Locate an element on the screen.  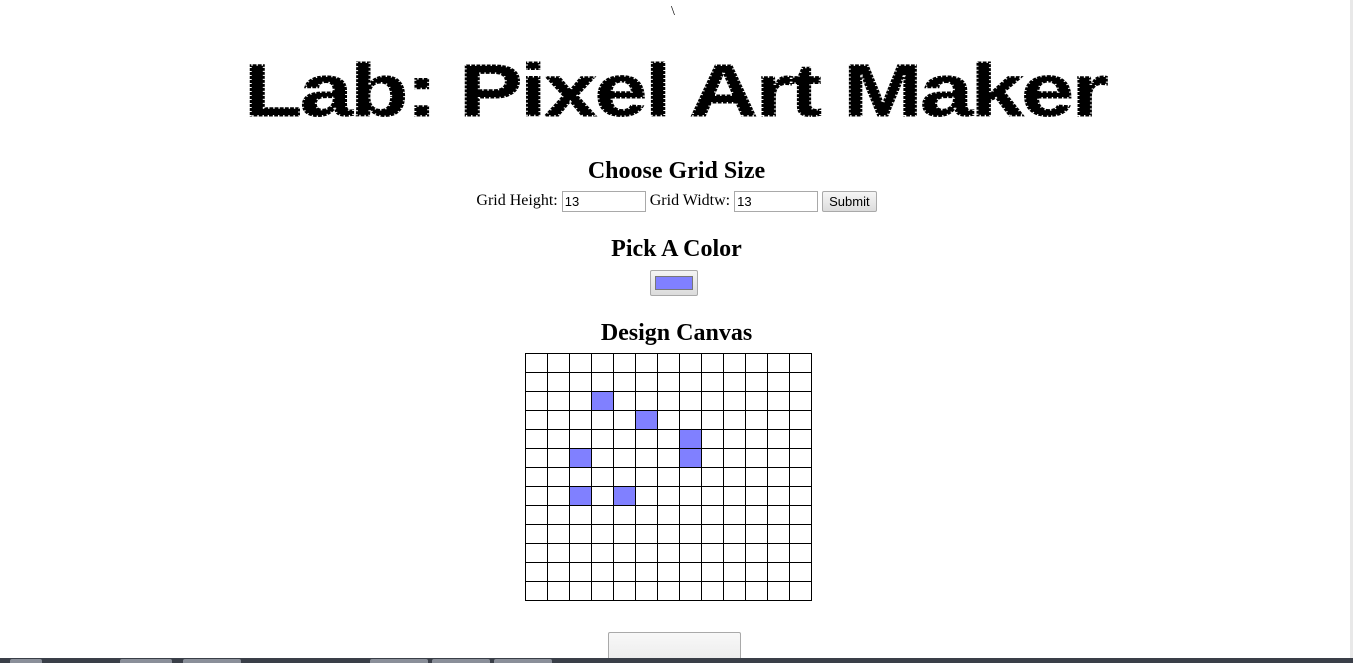
color-picker-button is located at coordinates (674, 283).